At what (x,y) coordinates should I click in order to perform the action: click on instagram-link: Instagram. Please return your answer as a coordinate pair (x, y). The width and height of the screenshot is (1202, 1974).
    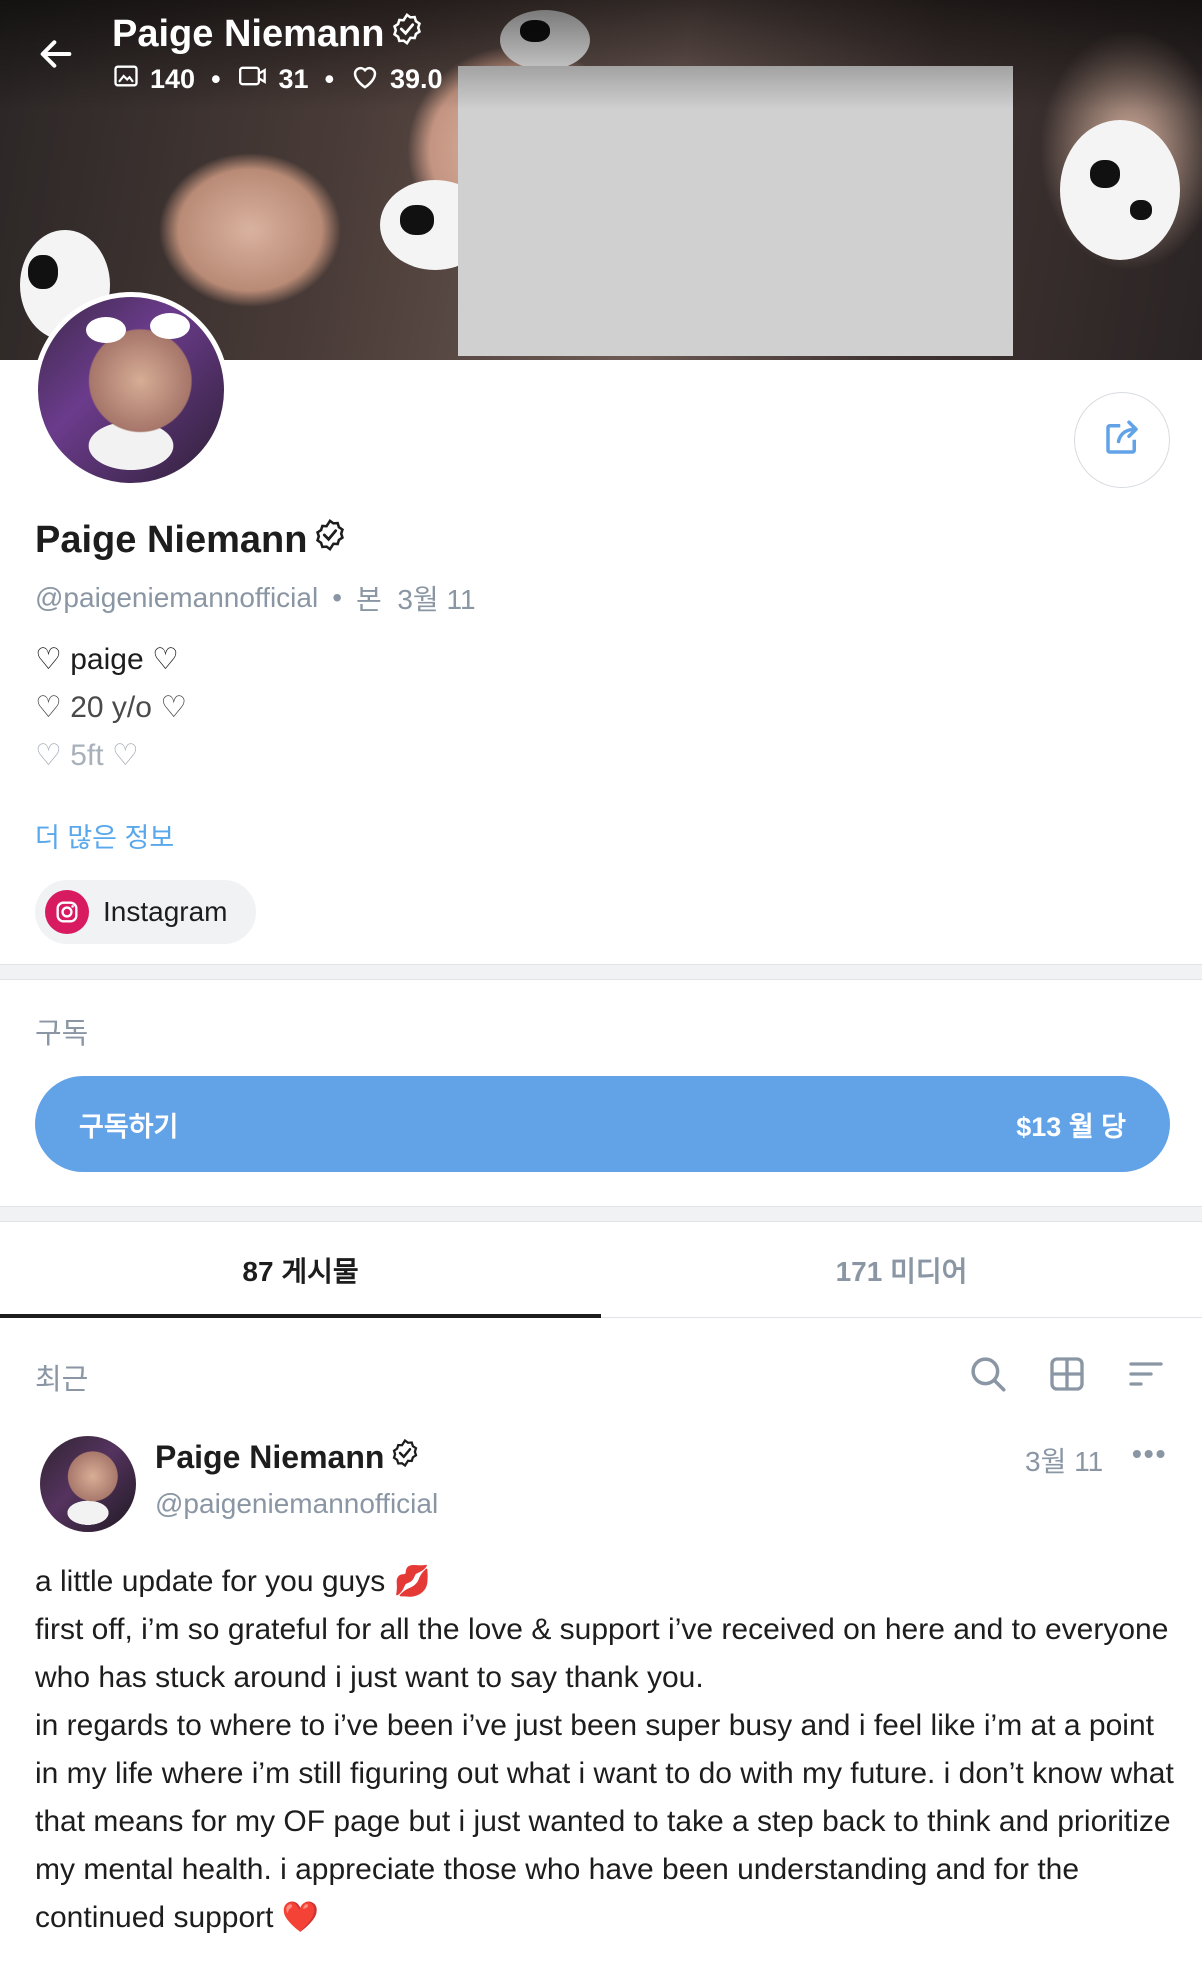
    Looking at the image, I should click on (145, 912).